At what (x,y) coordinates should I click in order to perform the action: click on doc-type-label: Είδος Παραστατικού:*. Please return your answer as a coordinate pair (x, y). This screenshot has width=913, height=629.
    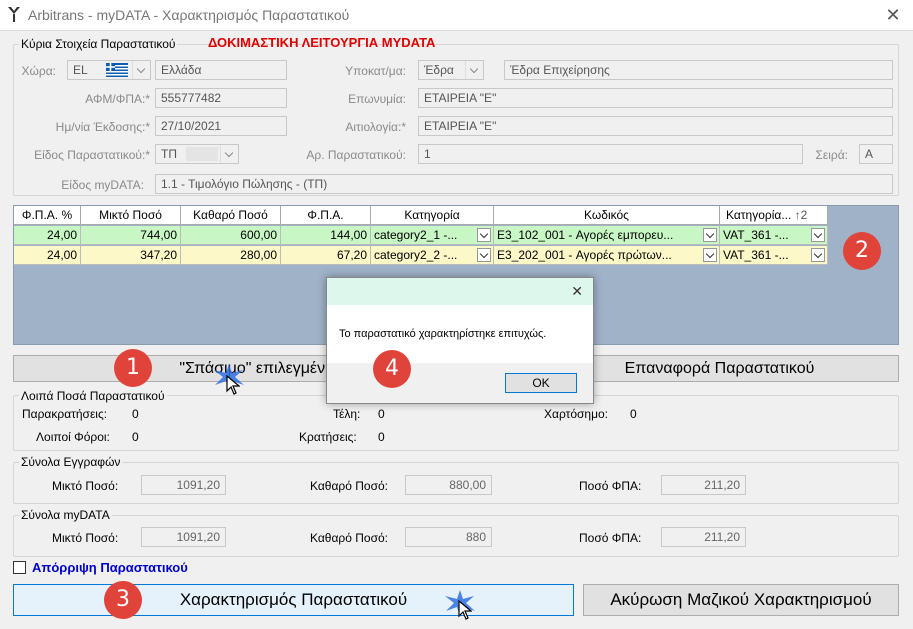
    Looking at the image, I should click on (92, 155).